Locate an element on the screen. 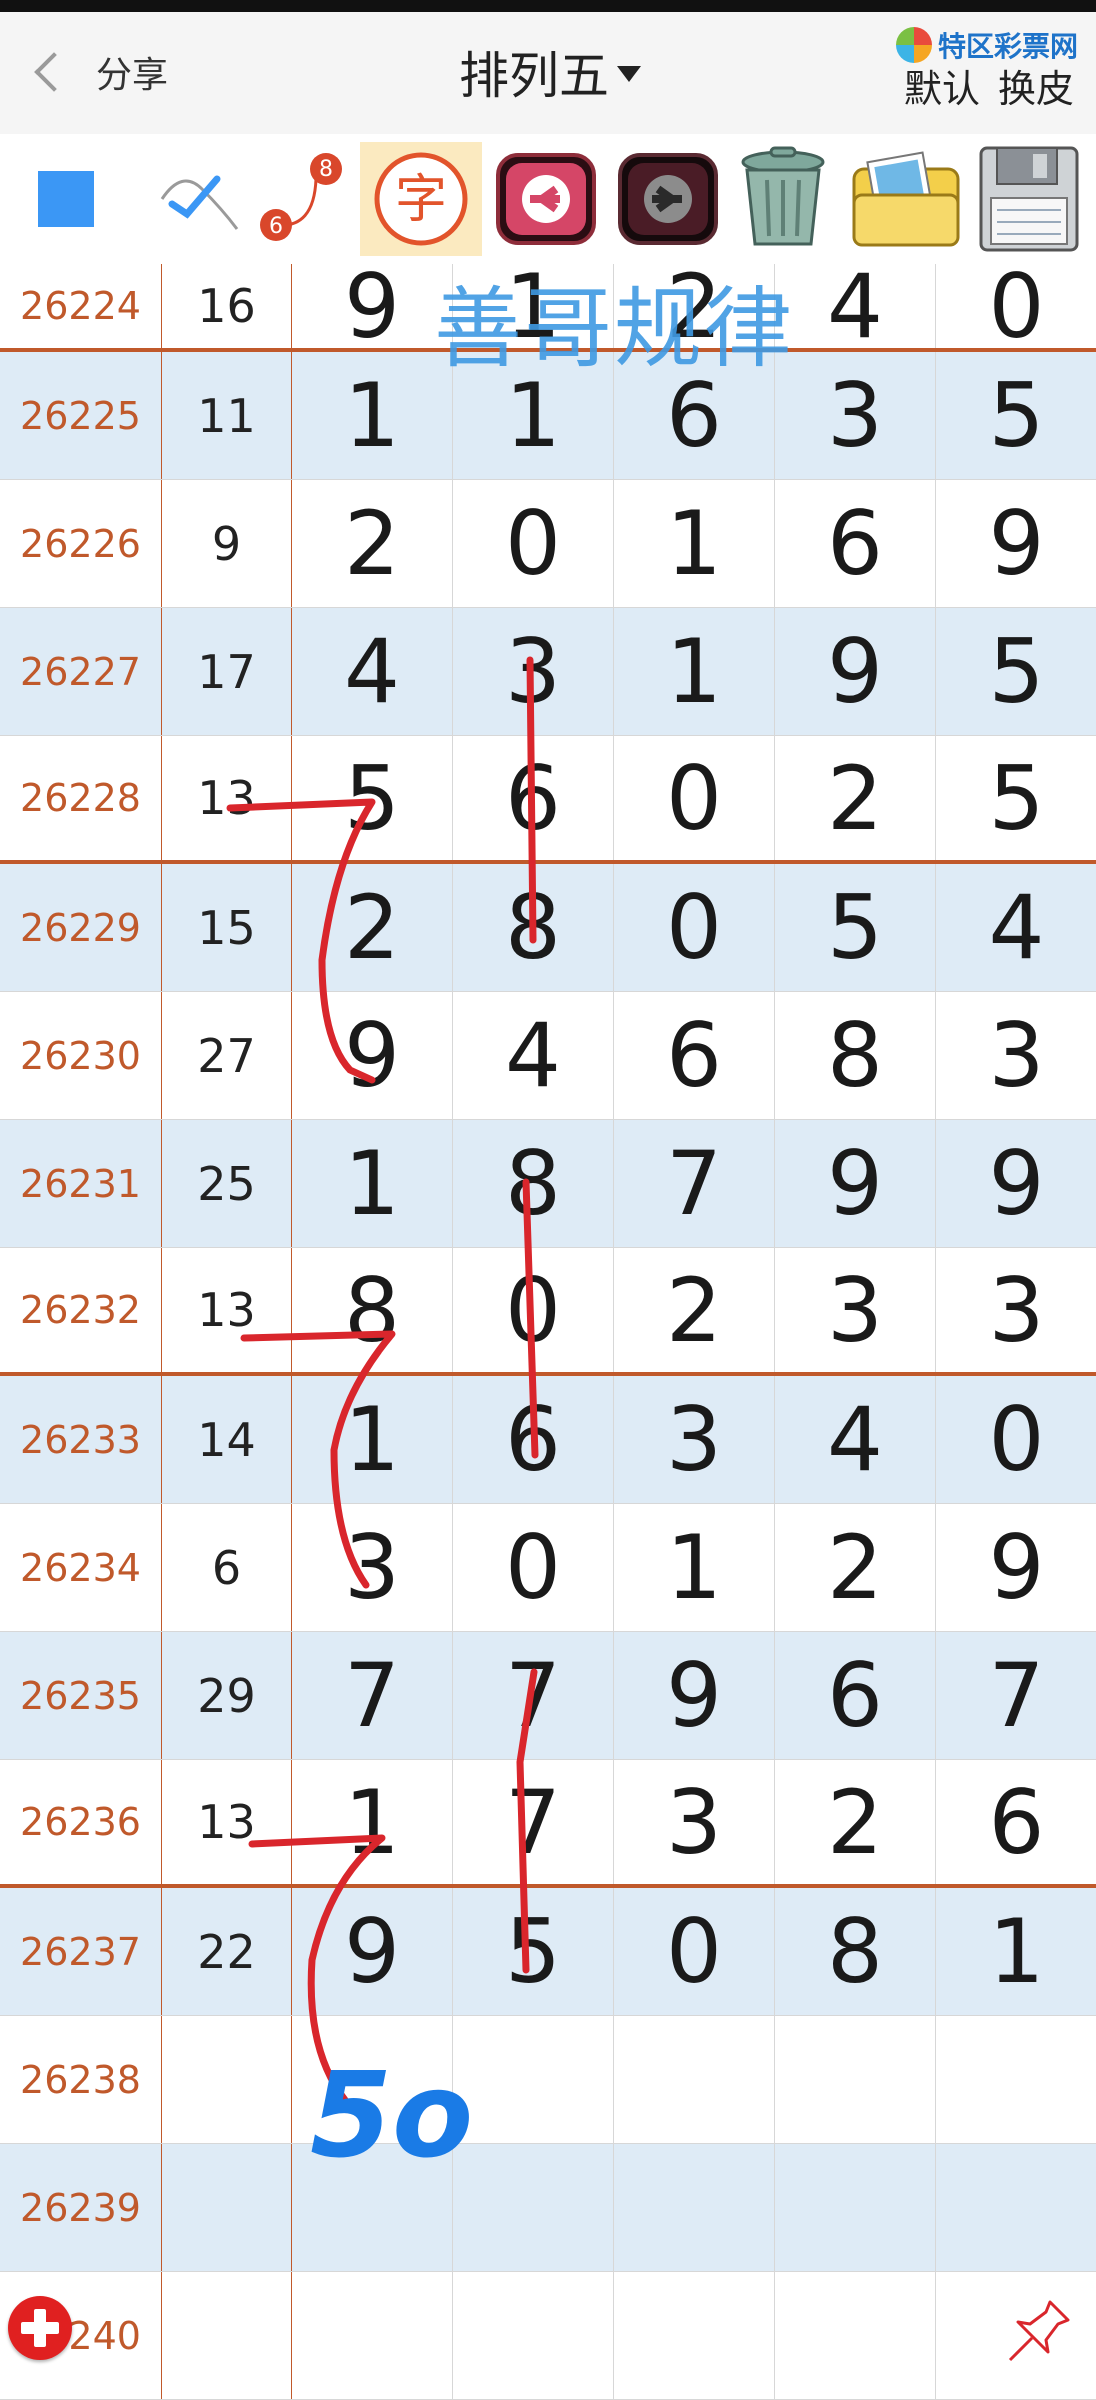  table-row: 26240 is located at coordinates (548, 2336).